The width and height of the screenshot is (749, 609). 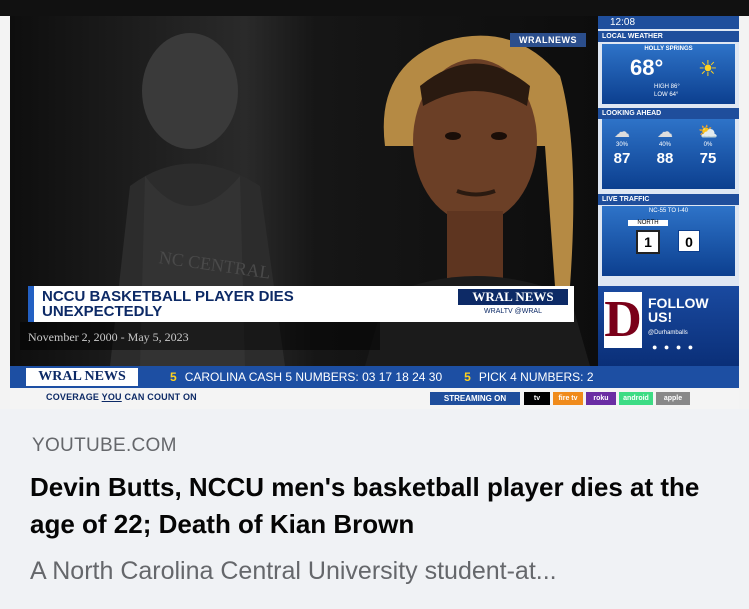 What do you see at coordinates (622, 158) in the screenshot?
I see `forecast-1-temp: 87` at bounding box center [622, 158].